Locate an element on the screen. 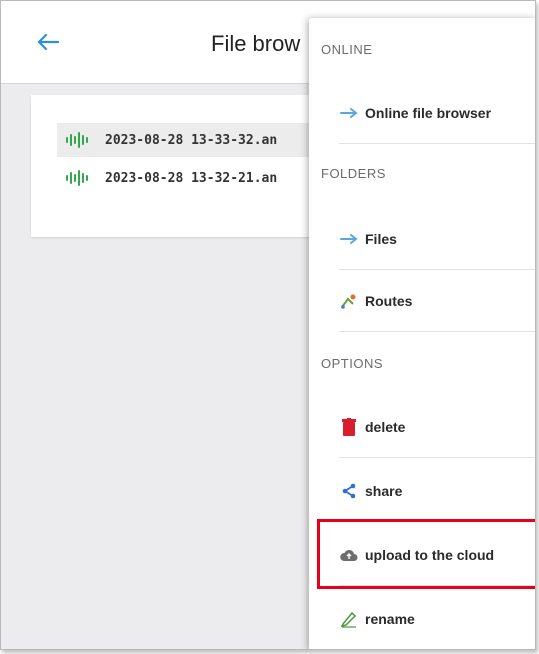 The width and height of the screenshot is (539, 654). trash-icon is located at coordinates (349, 427).